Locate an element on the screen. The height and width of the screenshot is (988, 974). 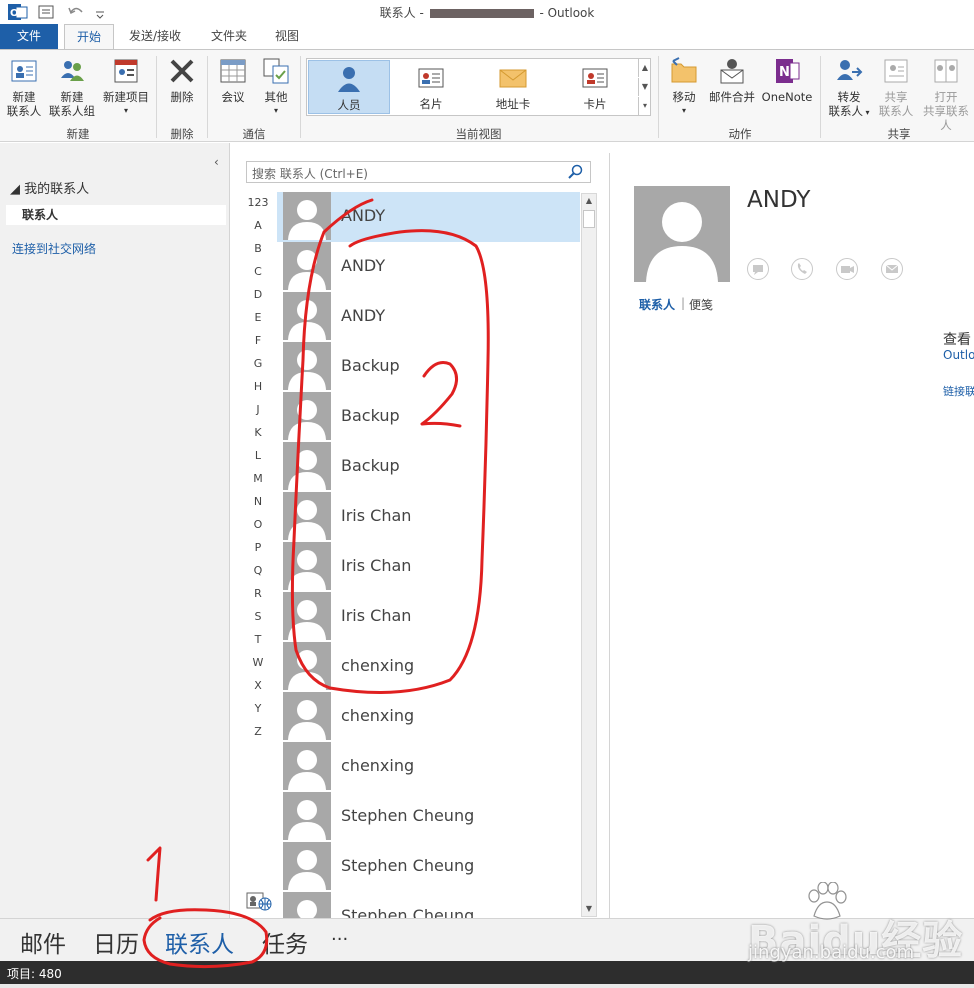
search-input: 搜索 联系人 (Ctrl+E) is located at coordinates (418, 172).